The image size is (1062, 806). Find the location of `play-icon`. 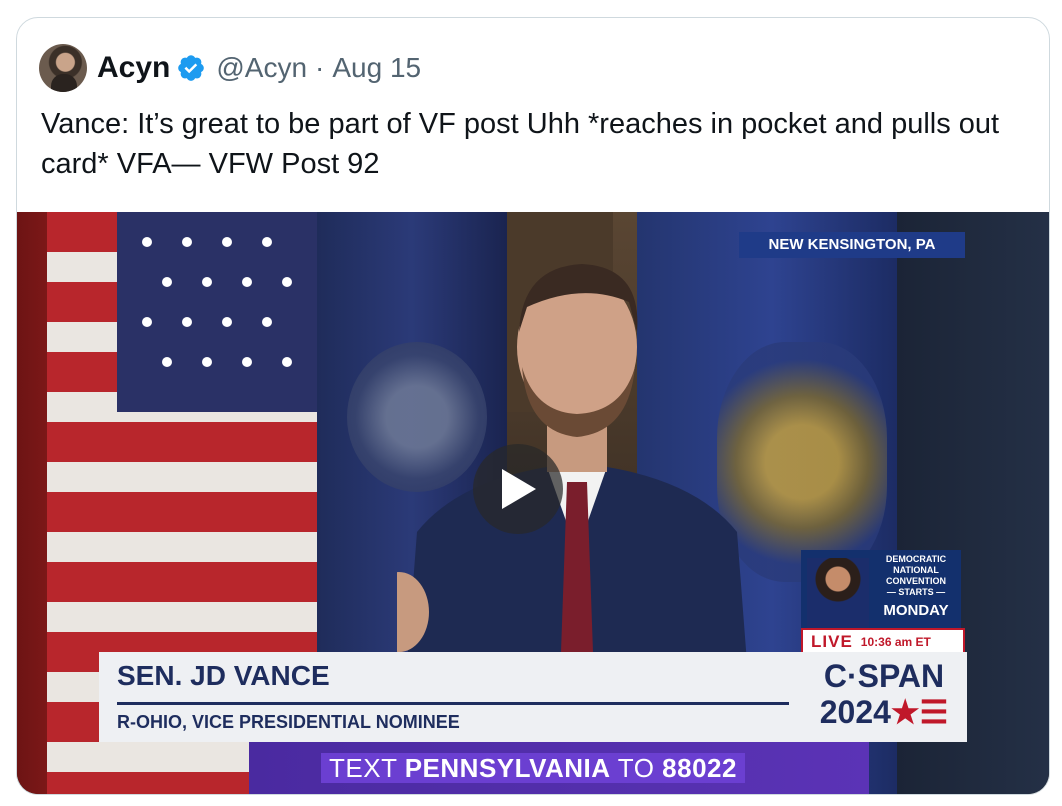

play-icon is located at coordinates (519, 489).